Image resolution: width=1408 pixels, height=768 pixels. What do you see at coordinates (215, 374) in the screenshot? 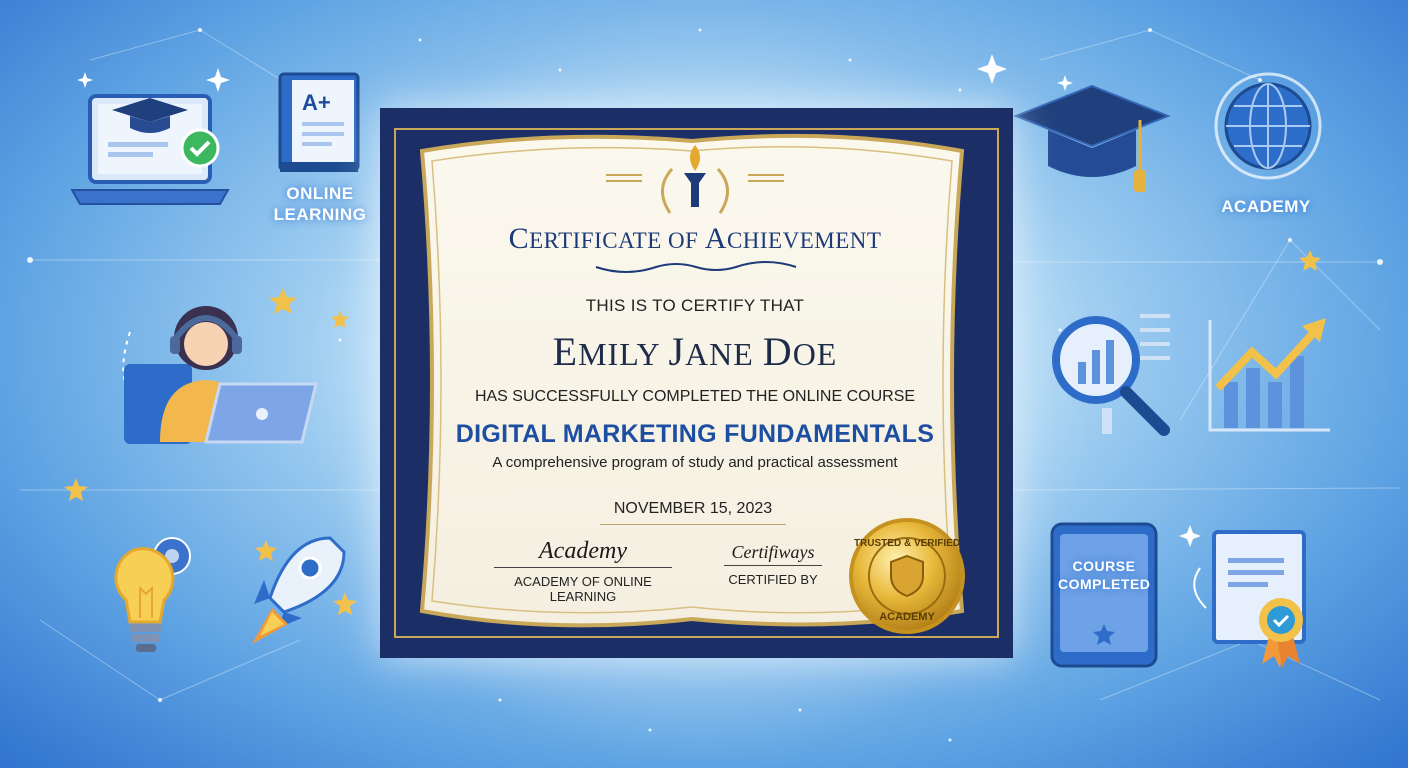
I see `student-laptop-icon` at bounding box center [215, 374].